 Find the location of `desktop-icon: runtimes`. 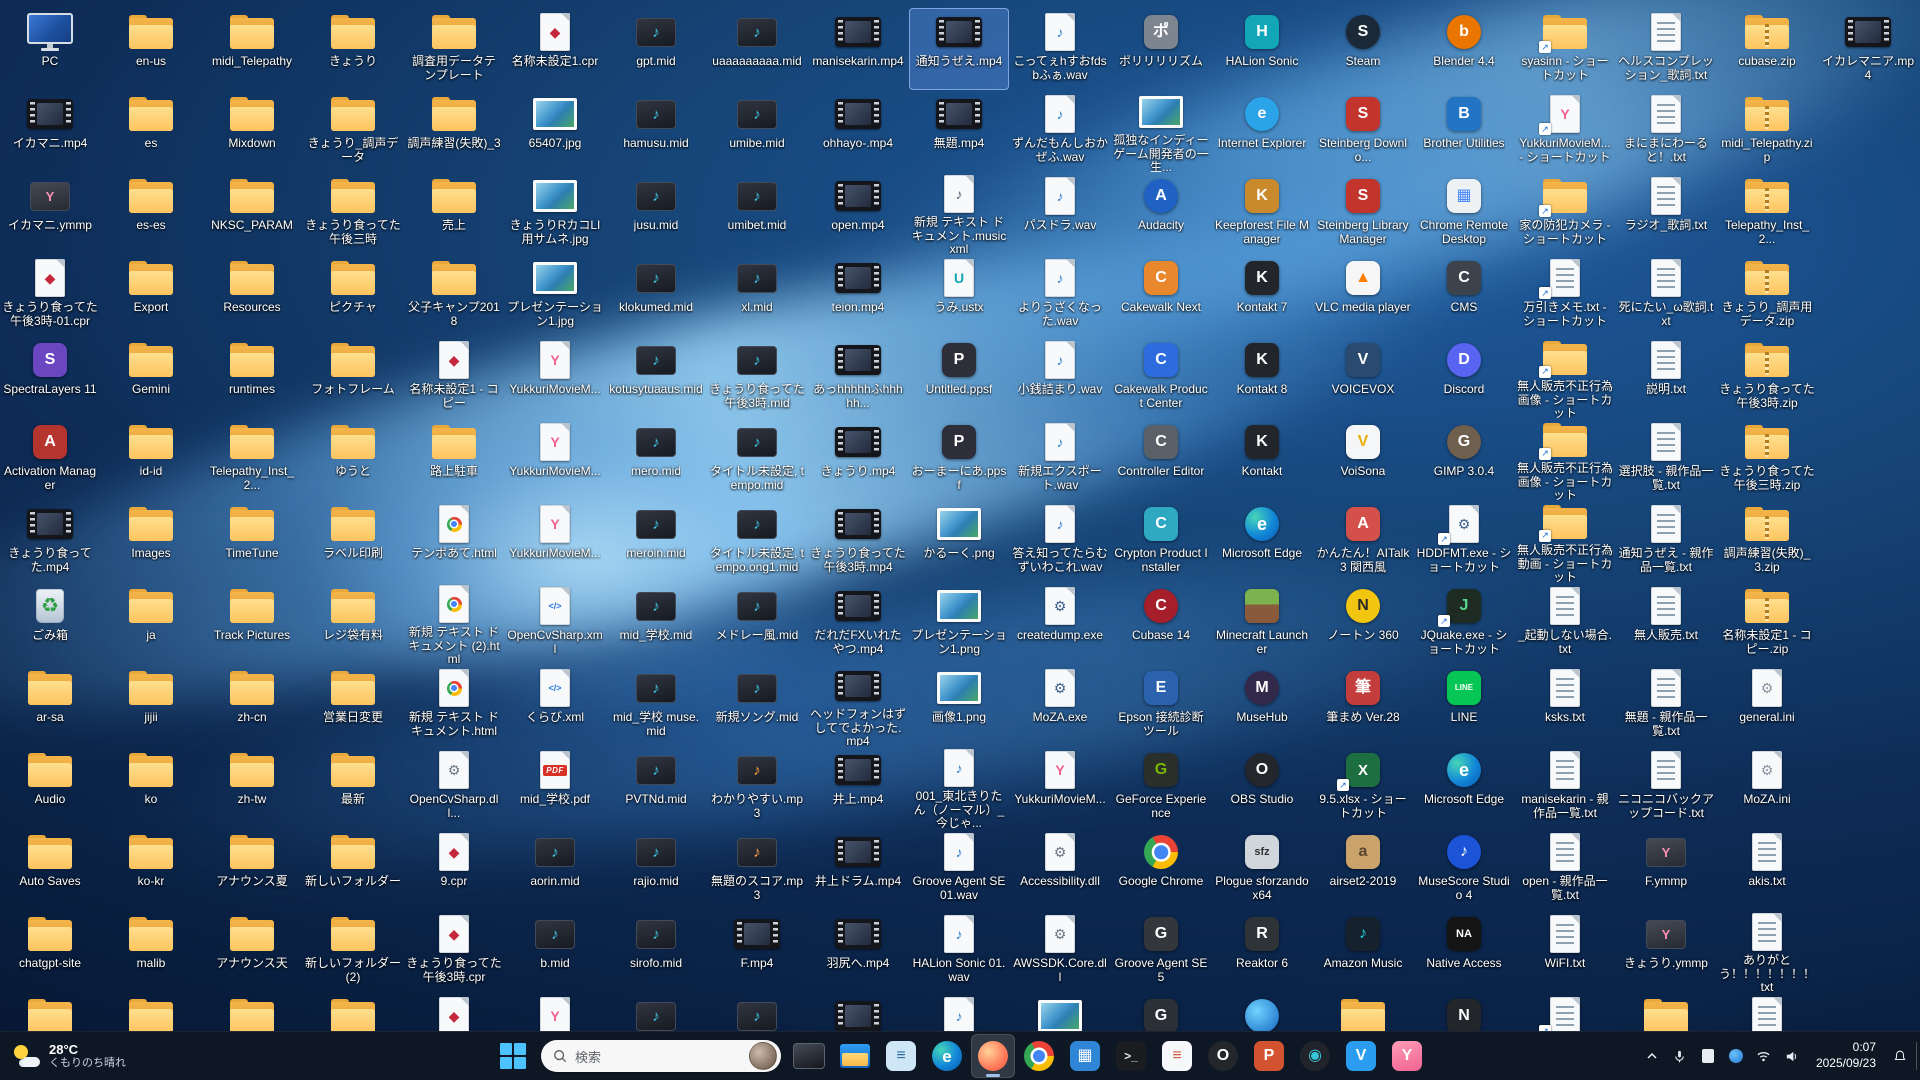

desktop-icon: runtimes is located at coordinates (252, 377).